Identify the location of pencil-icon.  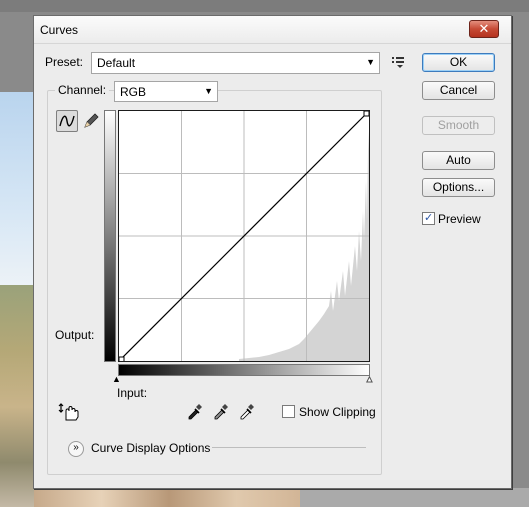
(91, 121).